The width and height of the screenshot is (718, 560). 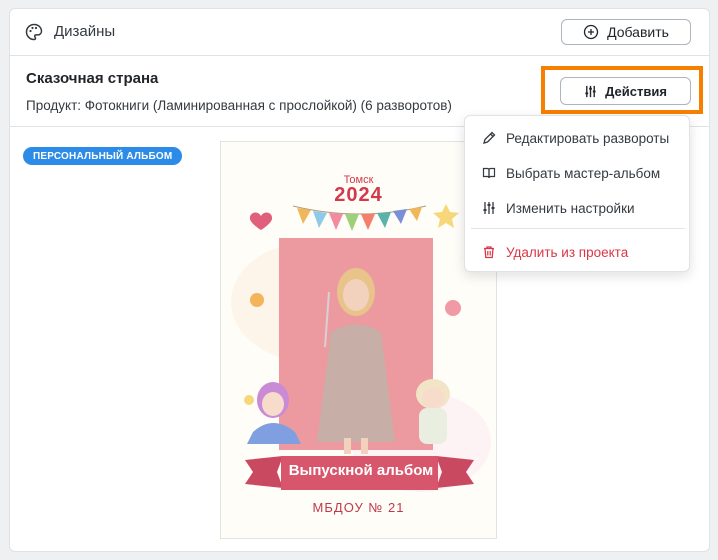 I want to click on menu-item-change-settings: Изменить настройки, so click(x=577, y=208).